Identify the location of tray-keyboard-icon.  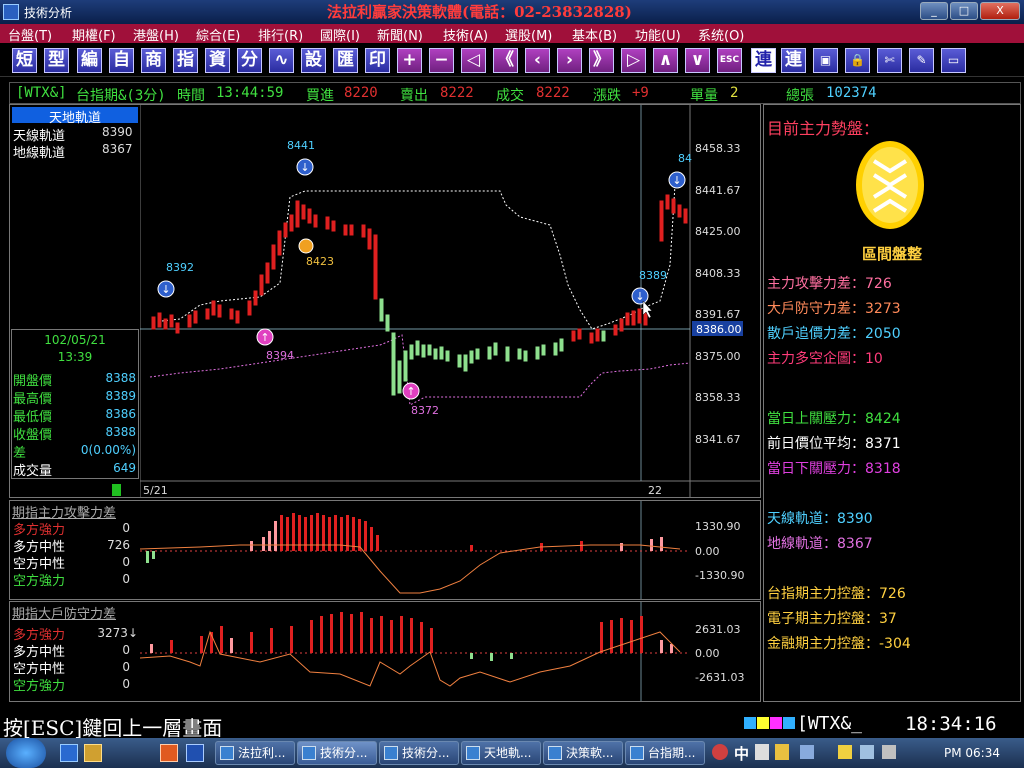
(762, 752).